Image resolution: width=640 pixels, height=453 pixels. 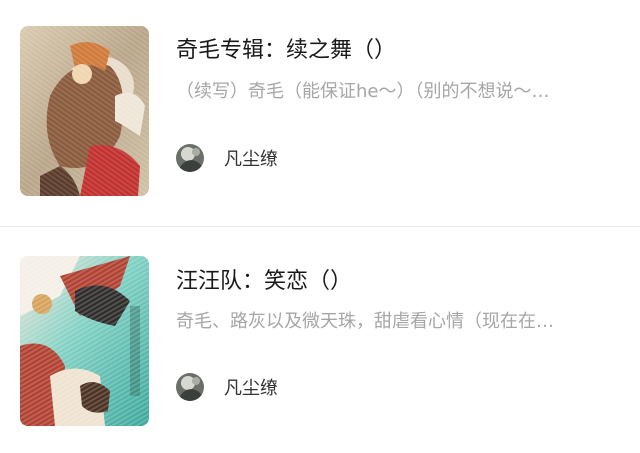 I want to click on post-title: 奇毛专辑：续之舞（）, so click(x=401, y=51).